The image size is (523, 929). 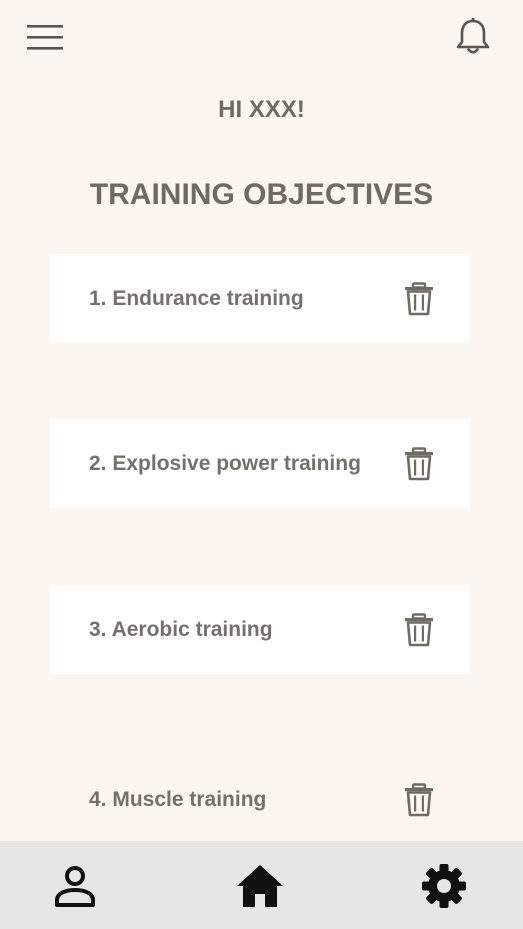 I want to click on settings-nav-button, so click(x=444, y=886).